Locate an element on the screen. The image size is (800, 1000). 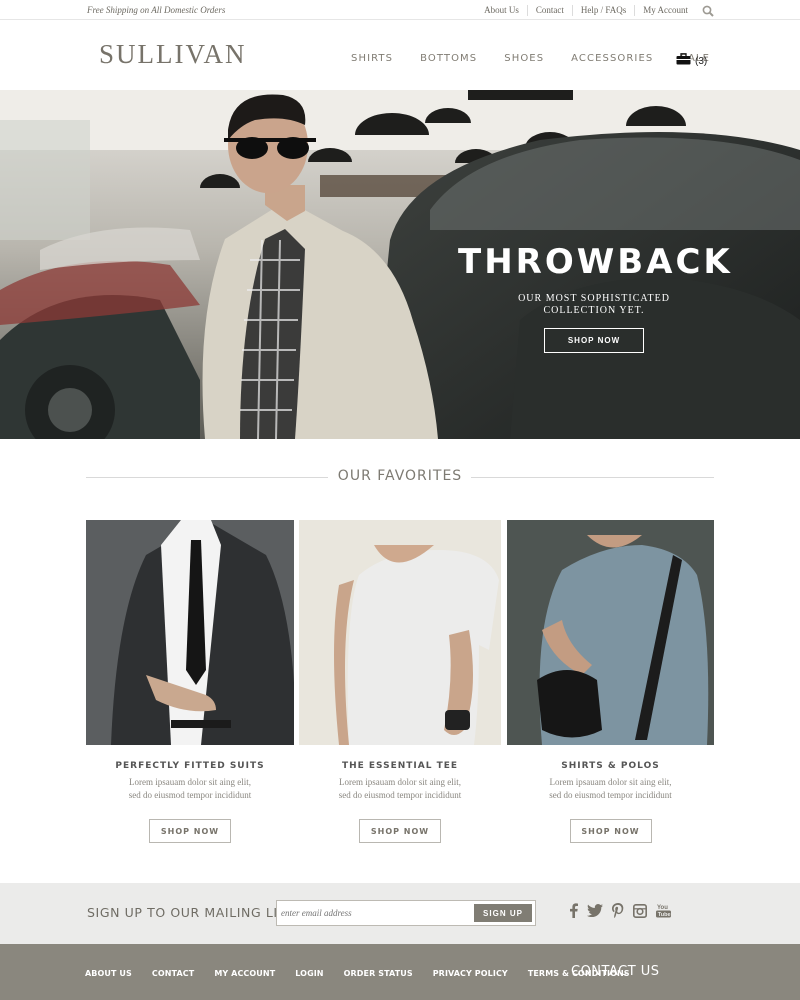
about-us-link: About Us is located at coordinates (501, 10).